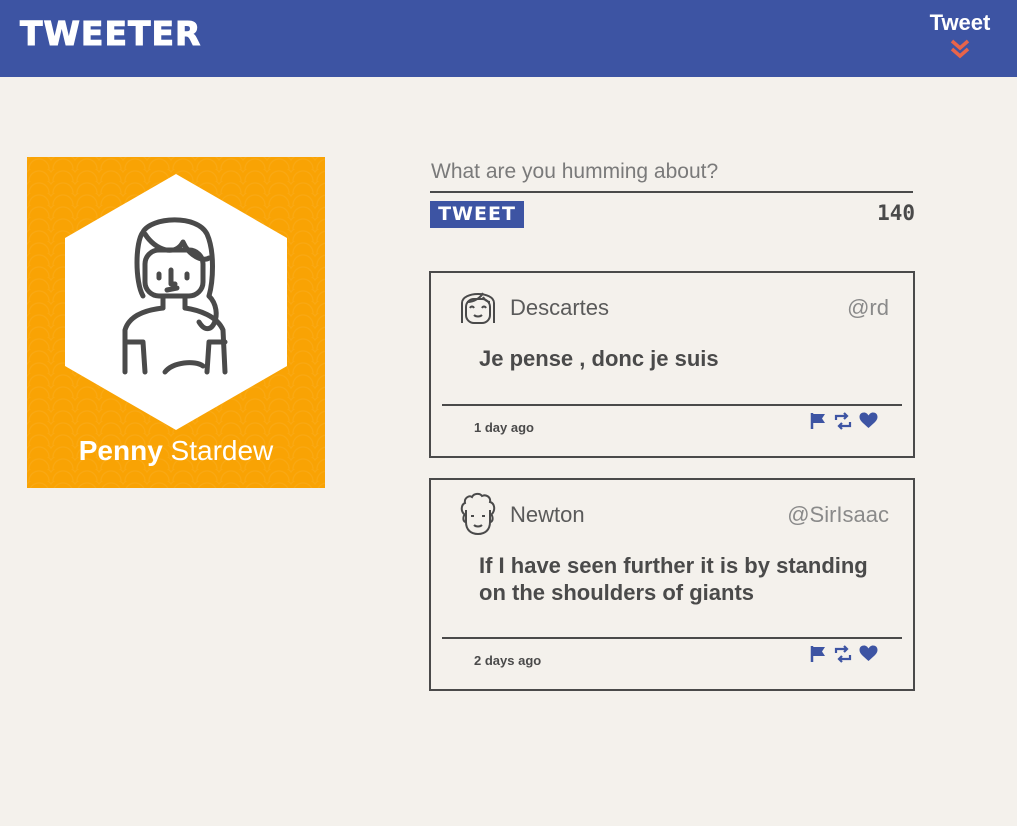 This screenshot has width=1017, height=826. What do you see at coordinates (672, 309) in the screenshot?
I see `tweet-header: Descartes @rd` at bounding box center [672, 309].